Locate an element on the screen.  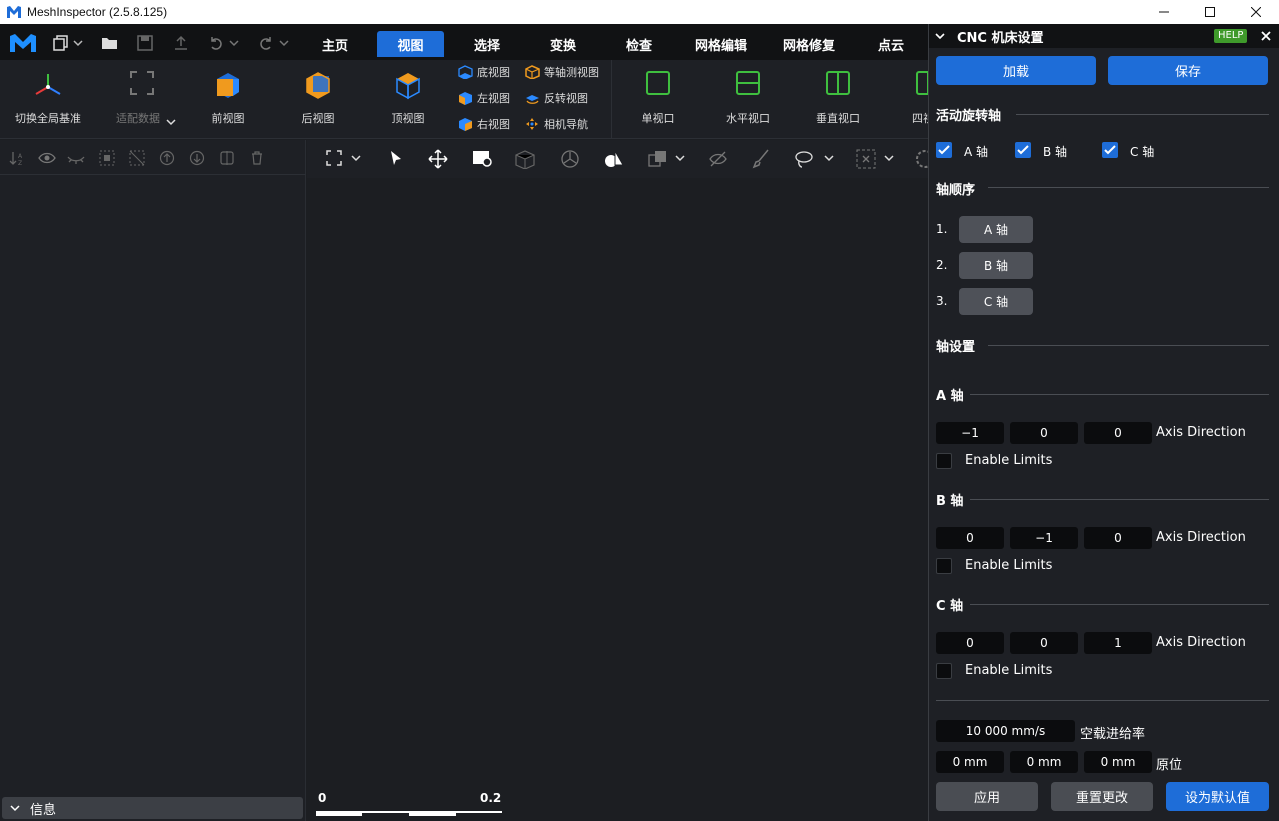
pointer-icon is located at coordinates (395, 158).